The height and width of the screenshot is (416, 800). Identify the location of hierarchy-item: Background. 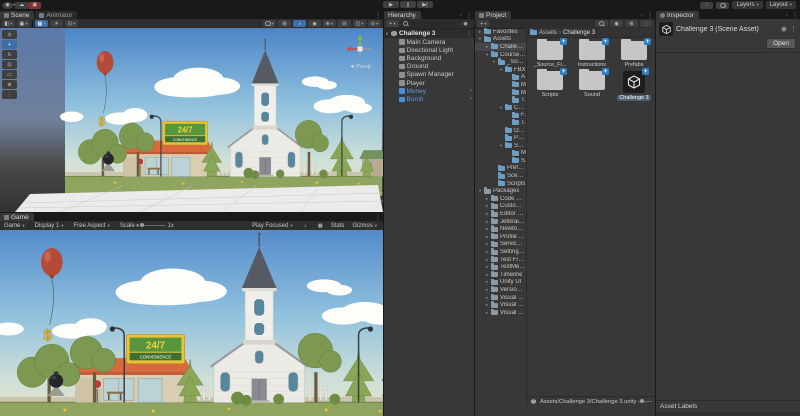
(429, 58).